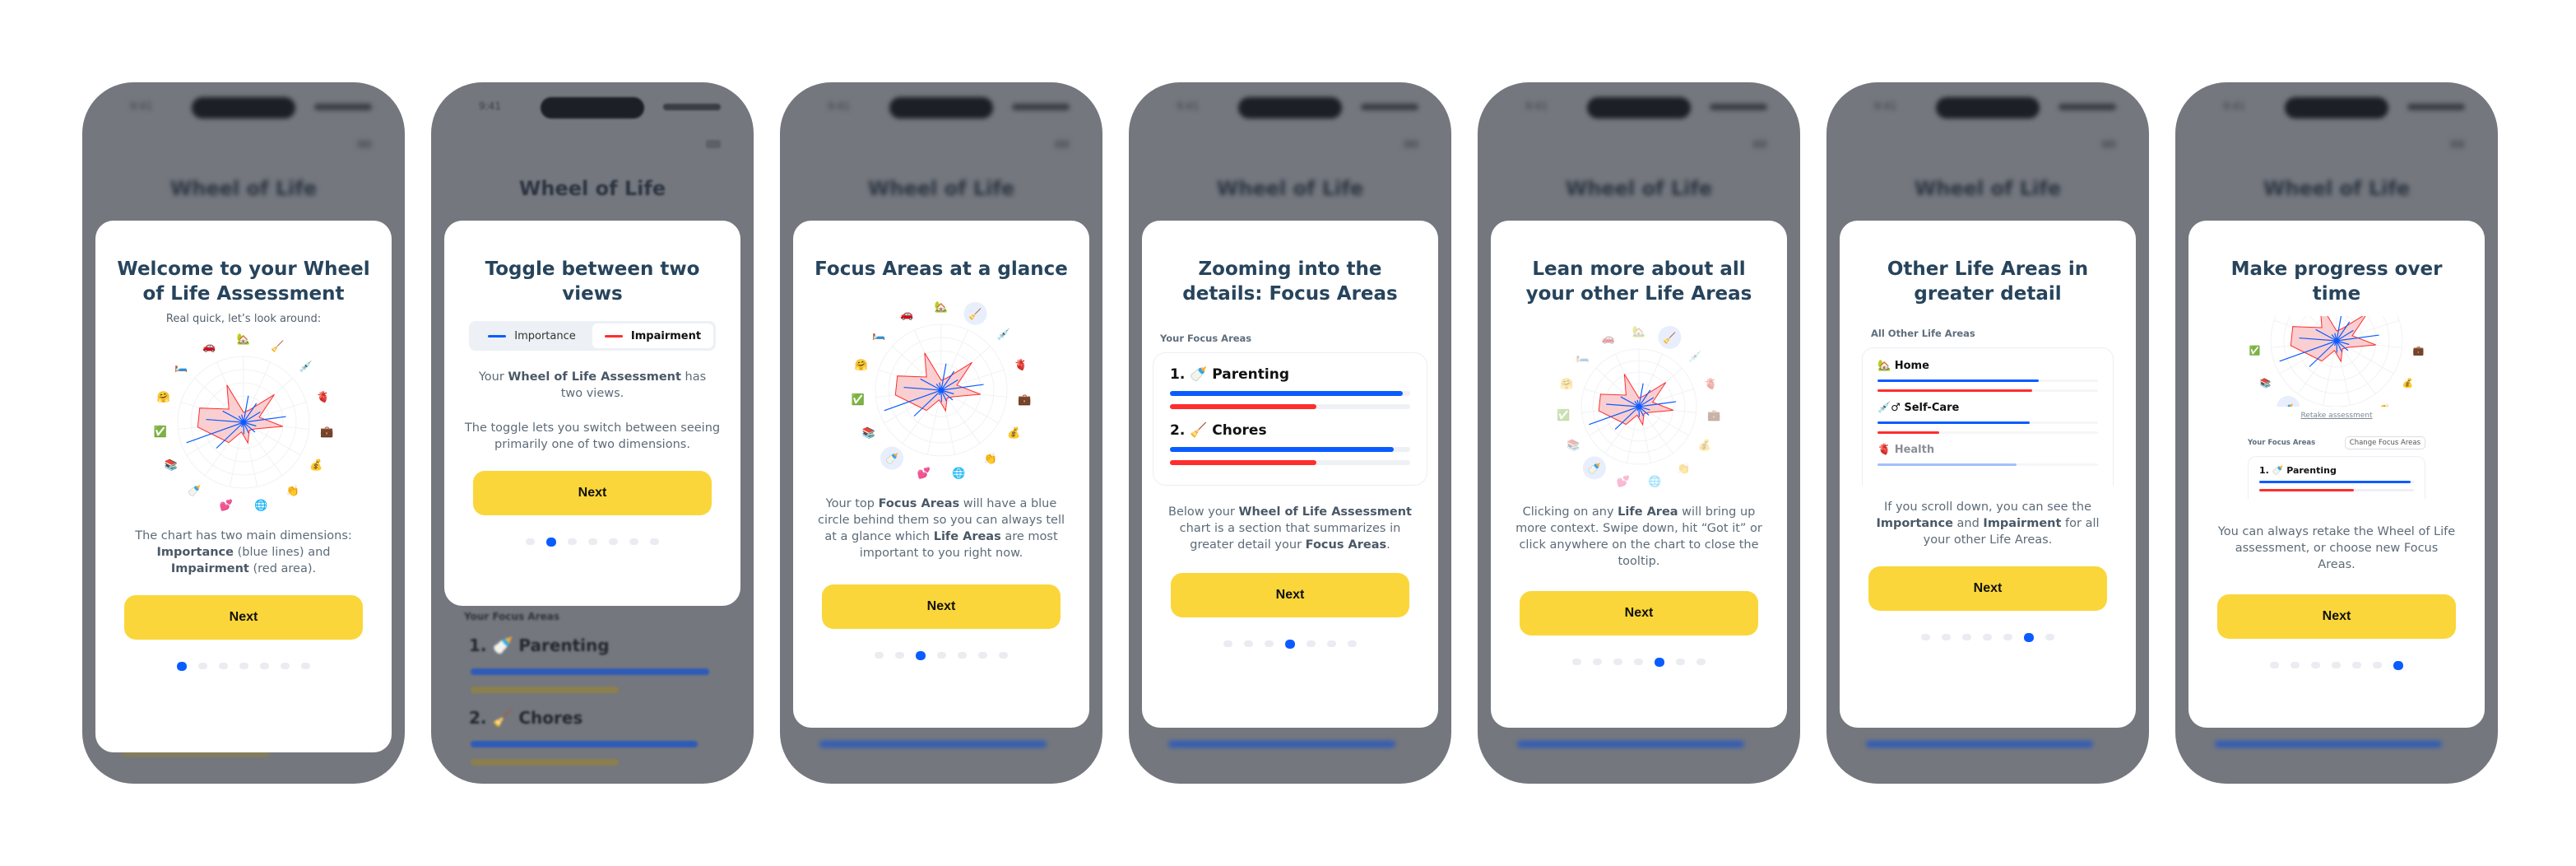  I want to click on life-area-item: 🫀 Health, so click(1987, 455).